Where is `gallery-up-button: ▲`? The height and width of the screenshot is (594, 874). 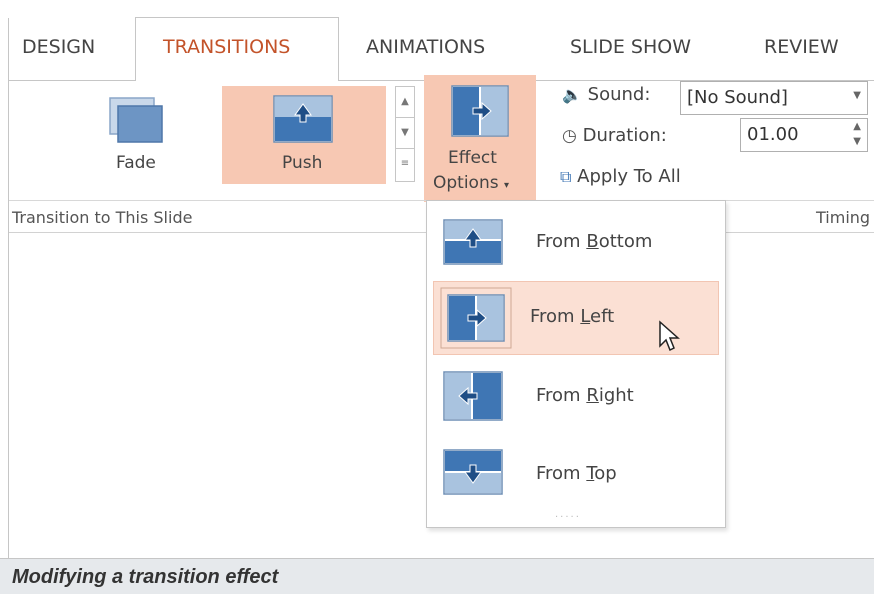
gallery-up-button: ▲ is located at coordinates (405, 102).